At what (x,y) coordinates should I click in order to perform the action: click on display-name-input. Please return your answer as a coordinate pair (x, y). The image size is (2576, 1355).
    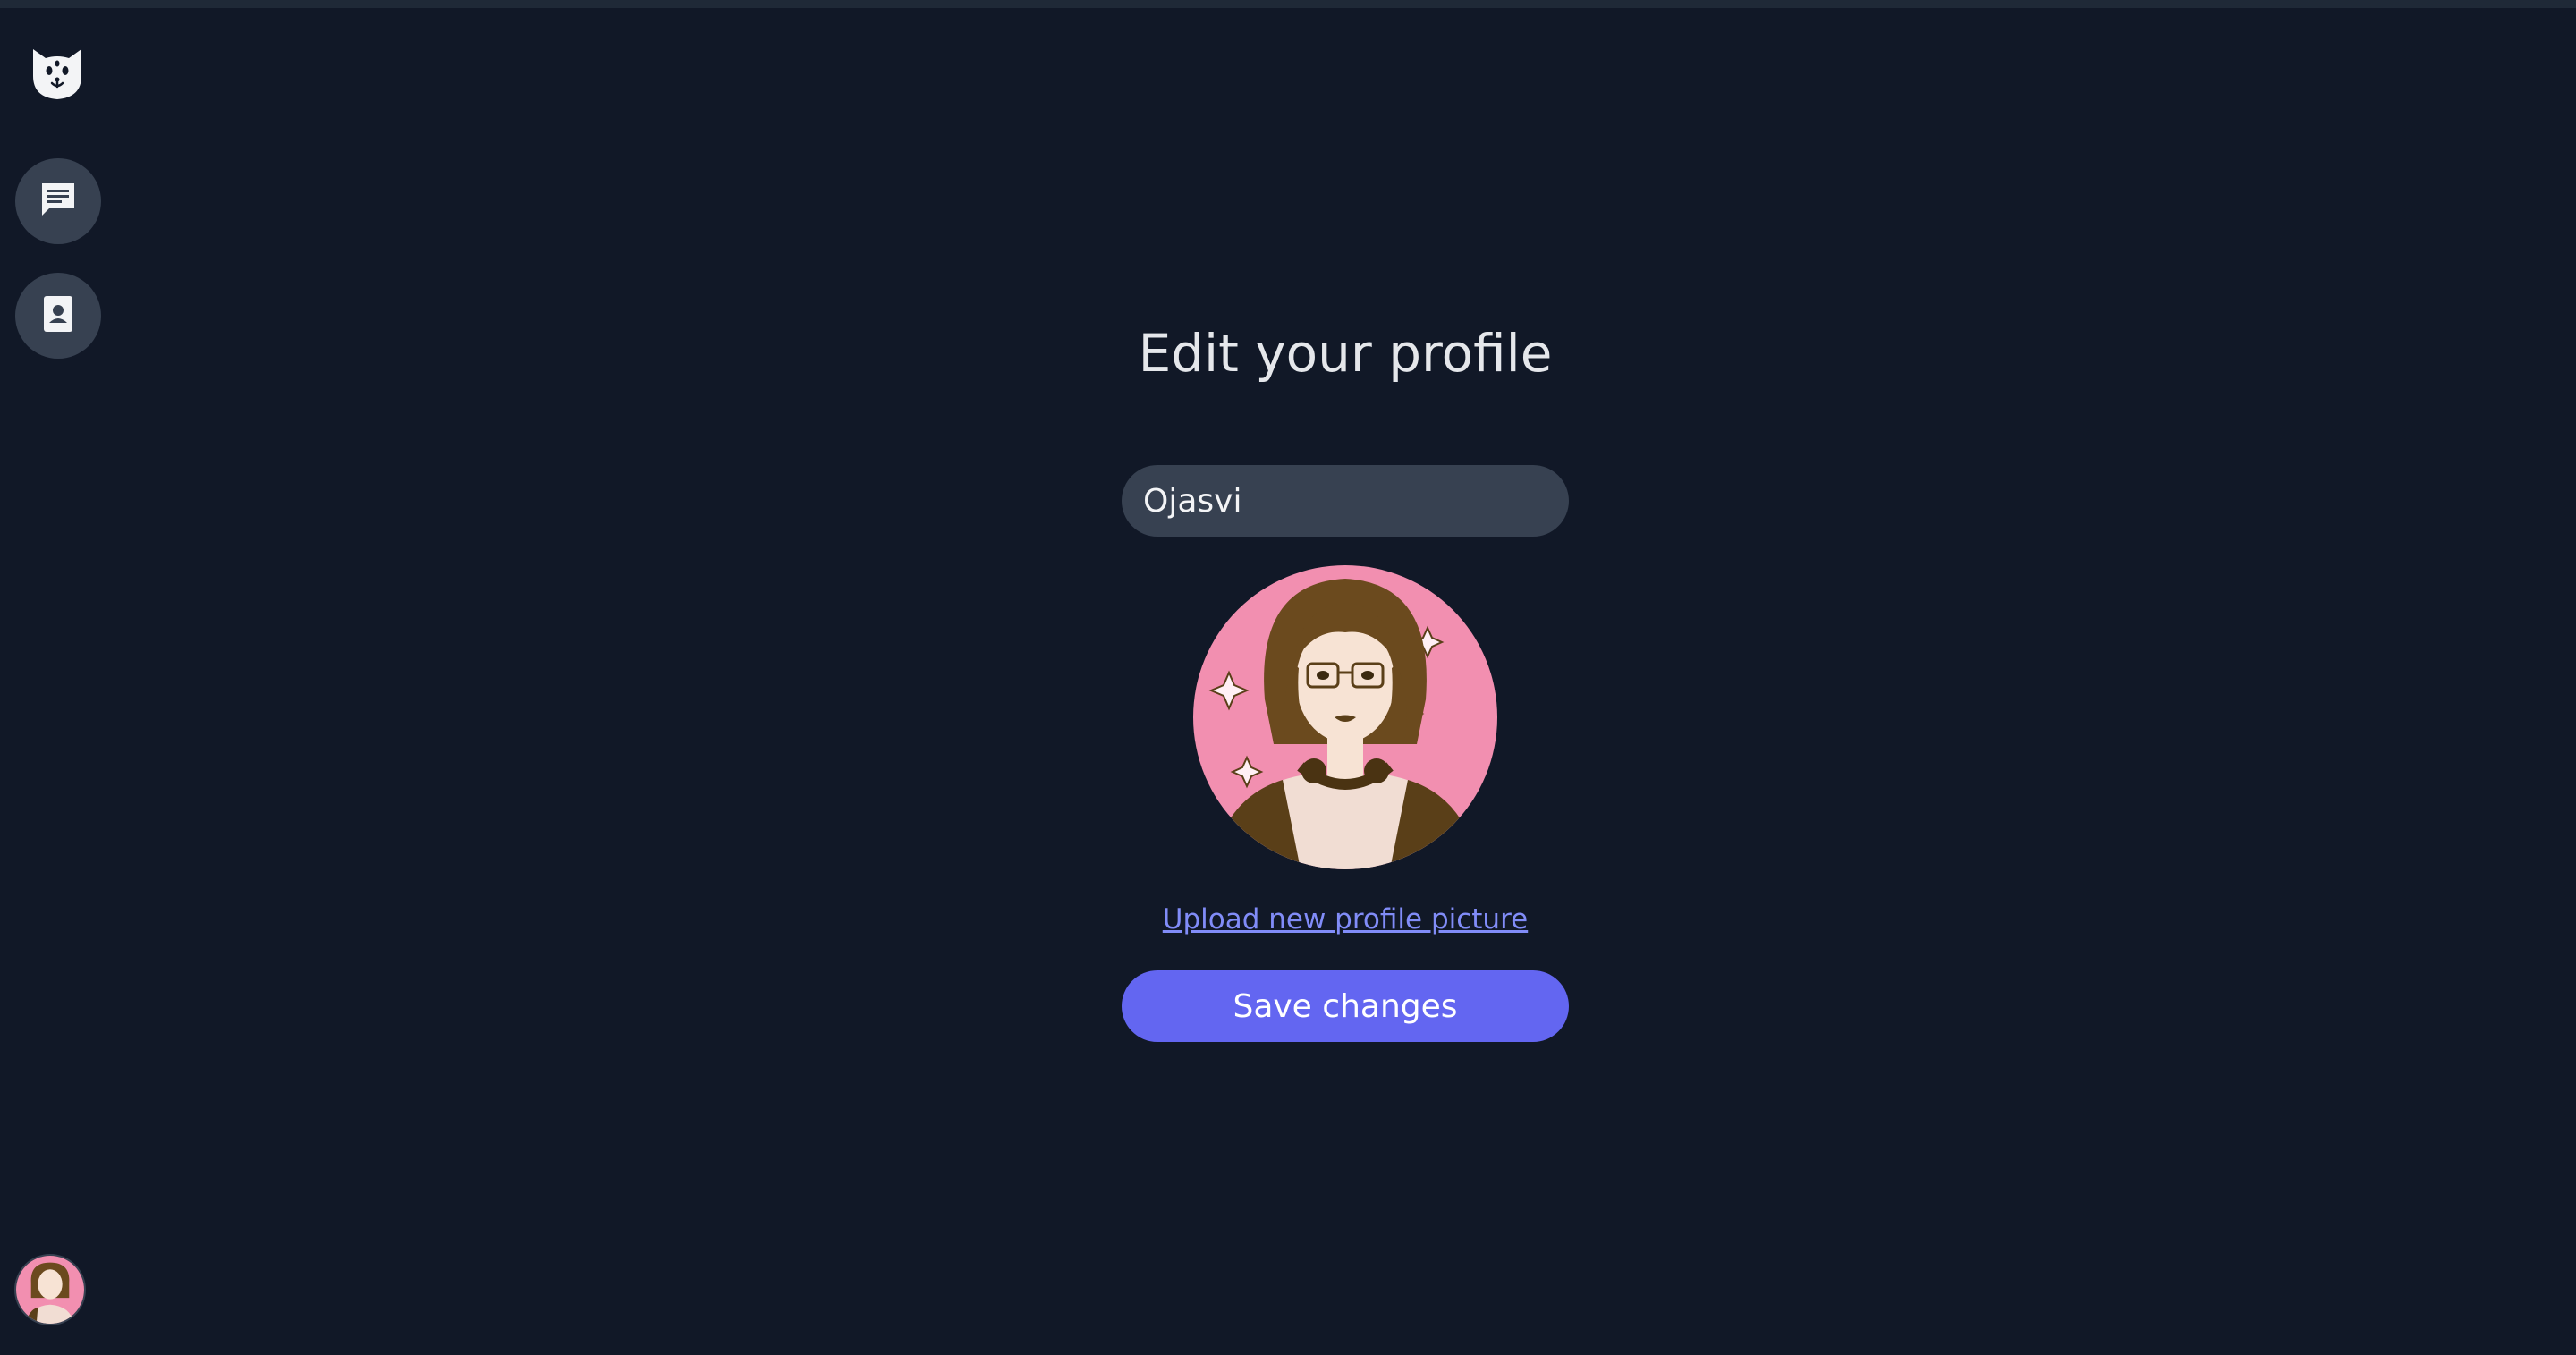
    Looking at the image, I should click on (1345, 501).